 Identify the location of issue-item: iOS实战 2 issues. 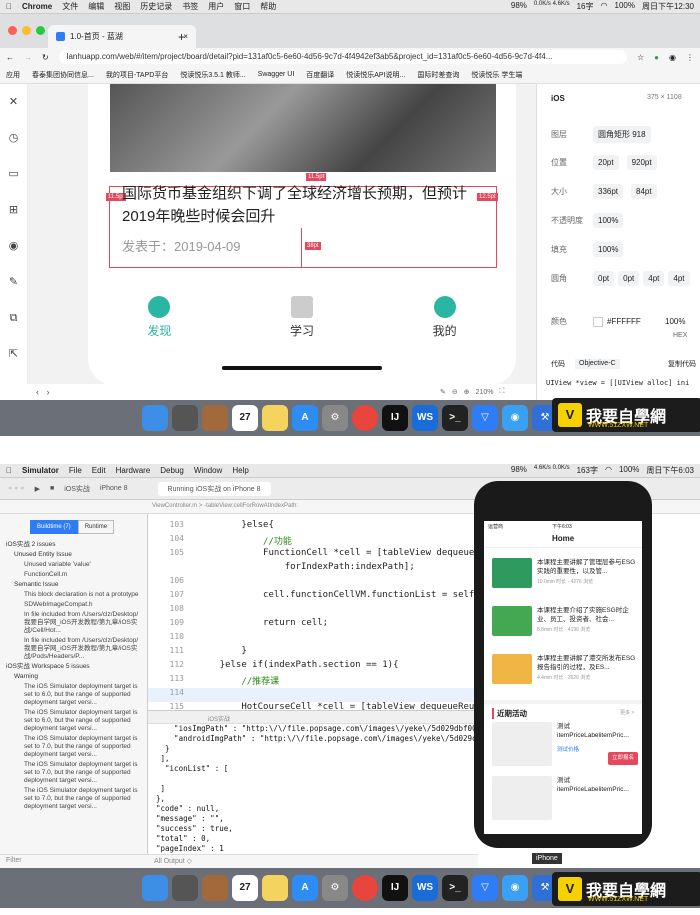
(73, 545).